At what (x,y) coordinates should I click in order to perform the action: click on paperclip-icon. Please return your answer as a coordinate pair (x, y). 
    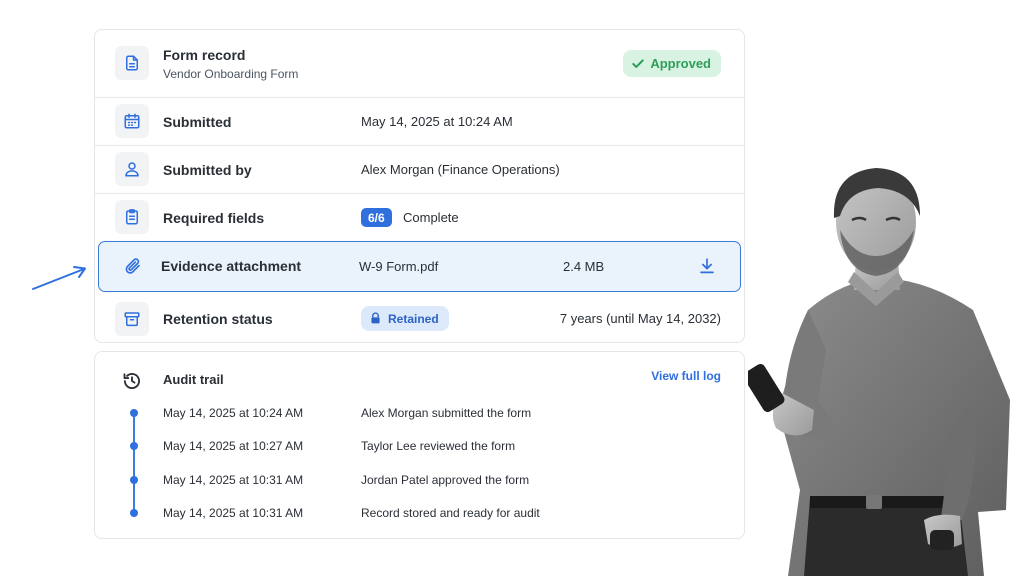
    Looking at the image, I should click on (133, 266).